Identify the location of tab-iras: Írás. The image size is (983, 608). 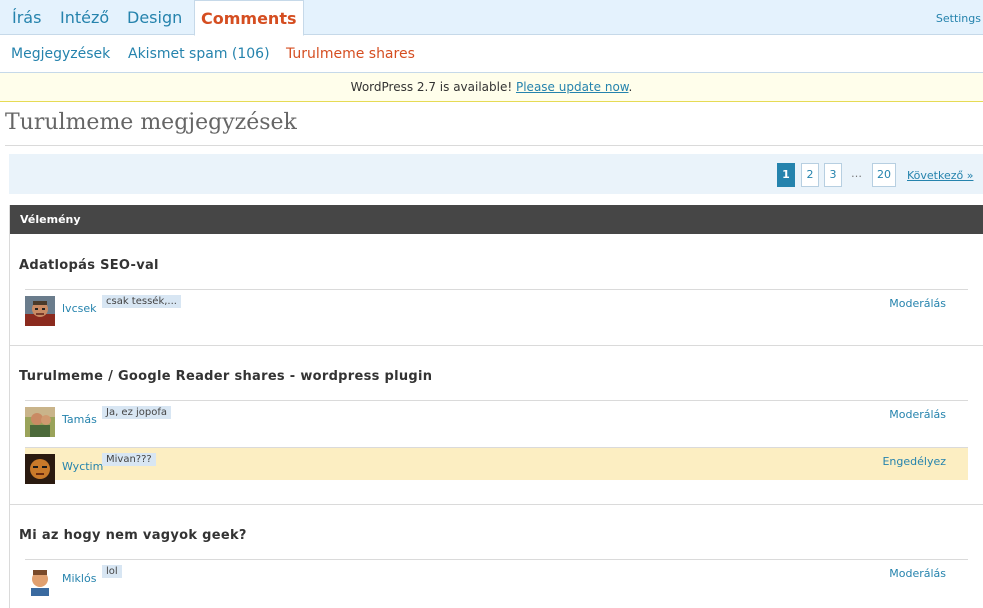
(26, 17).